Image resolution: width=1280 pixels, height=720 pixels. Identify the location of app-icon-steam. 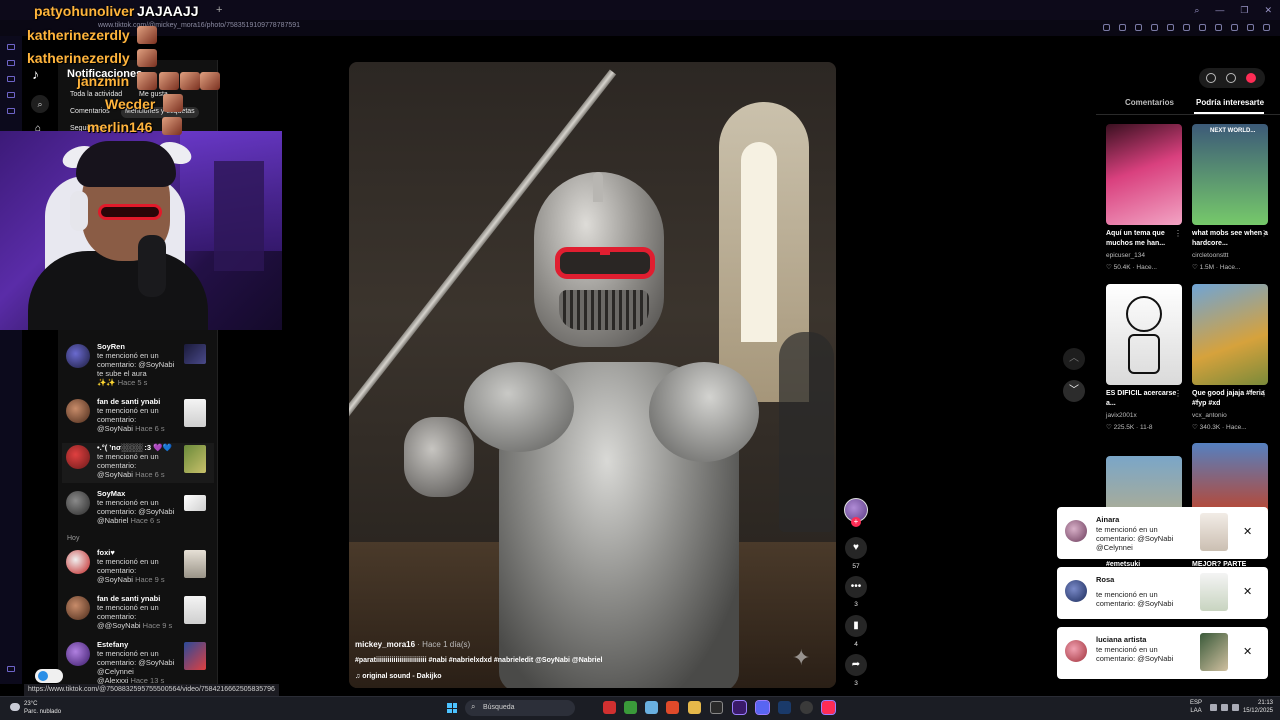
(784, 707).